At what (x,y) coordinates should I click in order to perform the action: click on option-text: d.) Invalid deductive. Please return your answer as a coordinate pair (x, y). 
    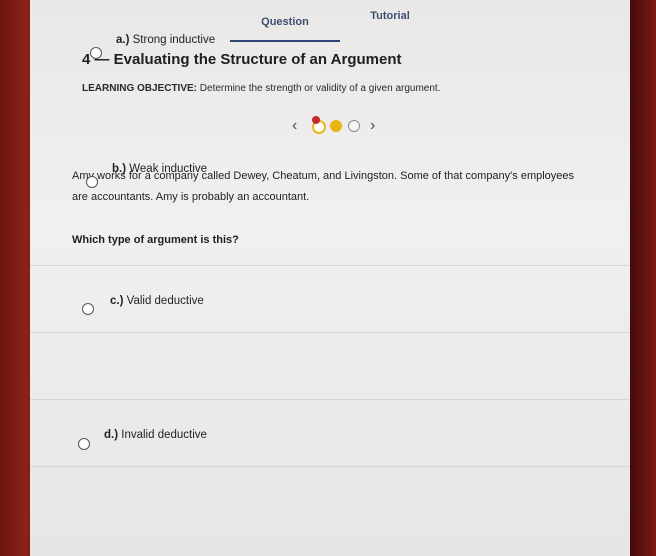
    Looking at the image, I should click on (155, 435).